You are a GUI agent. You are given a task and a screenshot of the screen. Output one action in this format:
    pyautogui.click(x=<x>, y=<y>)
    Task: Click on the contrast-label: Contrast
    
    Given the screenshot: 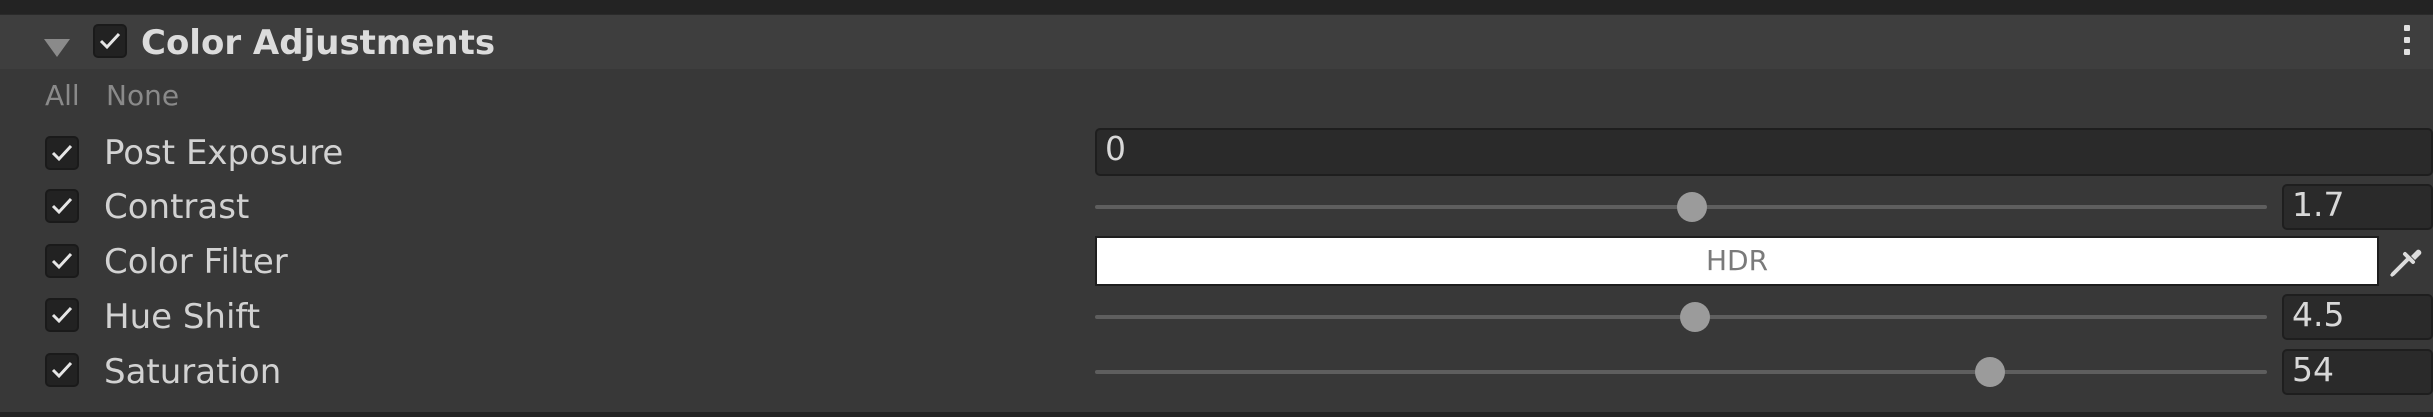 What is the action you would take?
    pyautogui.click(x=177, y=207)
    